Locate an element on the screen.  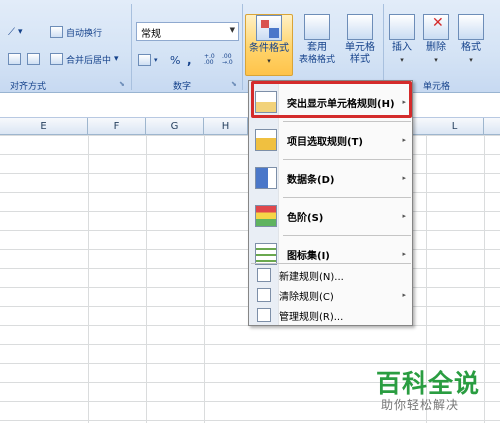
decrease-decimal-label: .00 →.0 is located at coordinates (227, 59).